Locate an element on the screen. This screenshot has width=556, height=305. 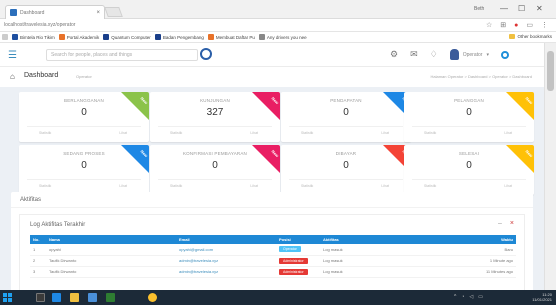
volume-icon: ◁ is located at coordinates (471, 297).